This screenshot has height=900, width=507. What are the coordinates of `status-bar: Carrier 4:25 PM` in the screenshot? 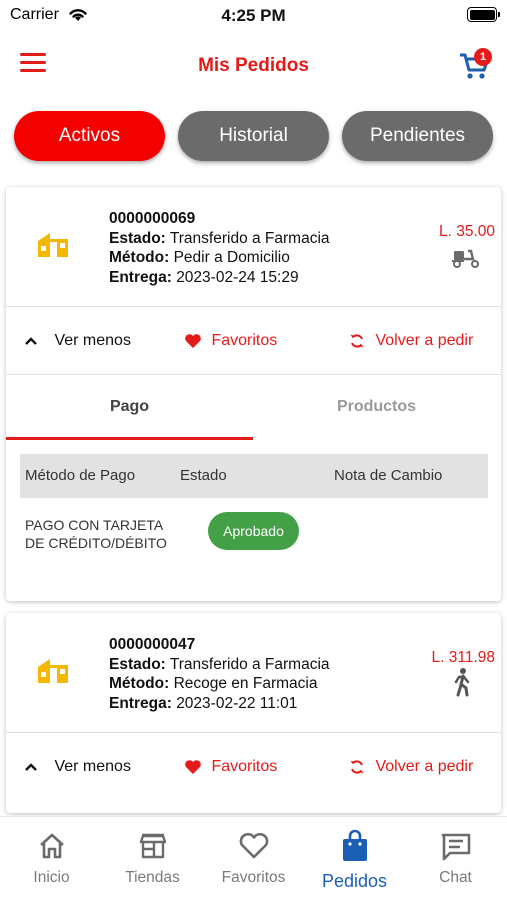 It's located at (253, 15).